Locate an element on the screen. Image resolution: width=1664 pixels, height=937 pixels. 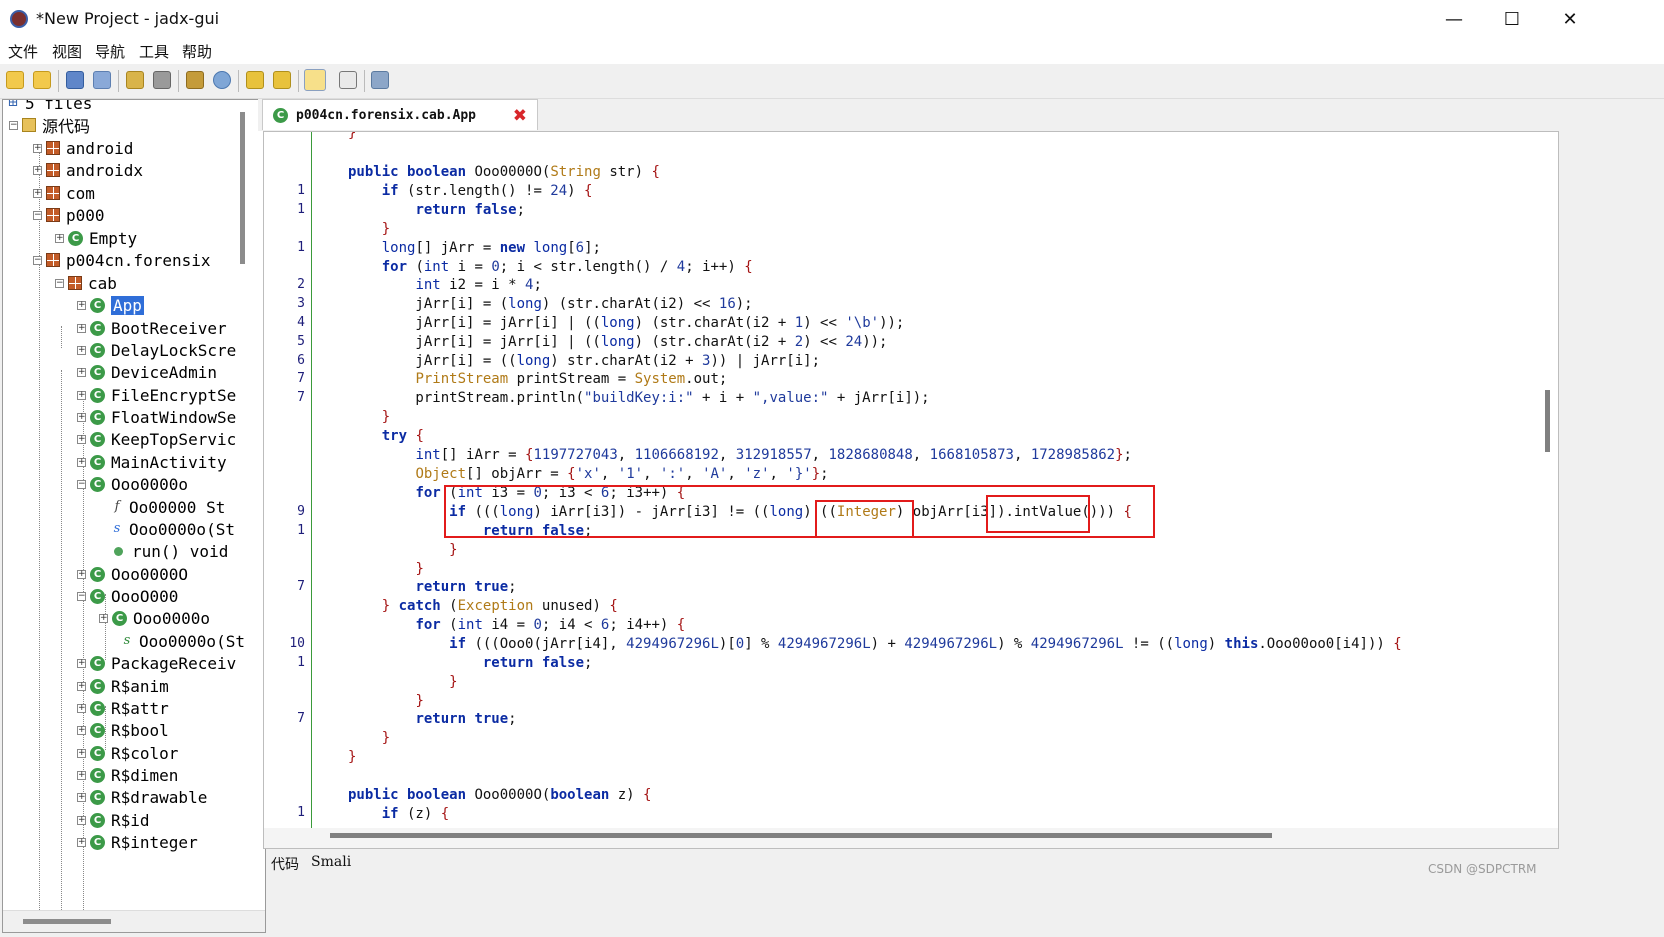
menu-navigate: 导航 is located at coordinates (110, 51).